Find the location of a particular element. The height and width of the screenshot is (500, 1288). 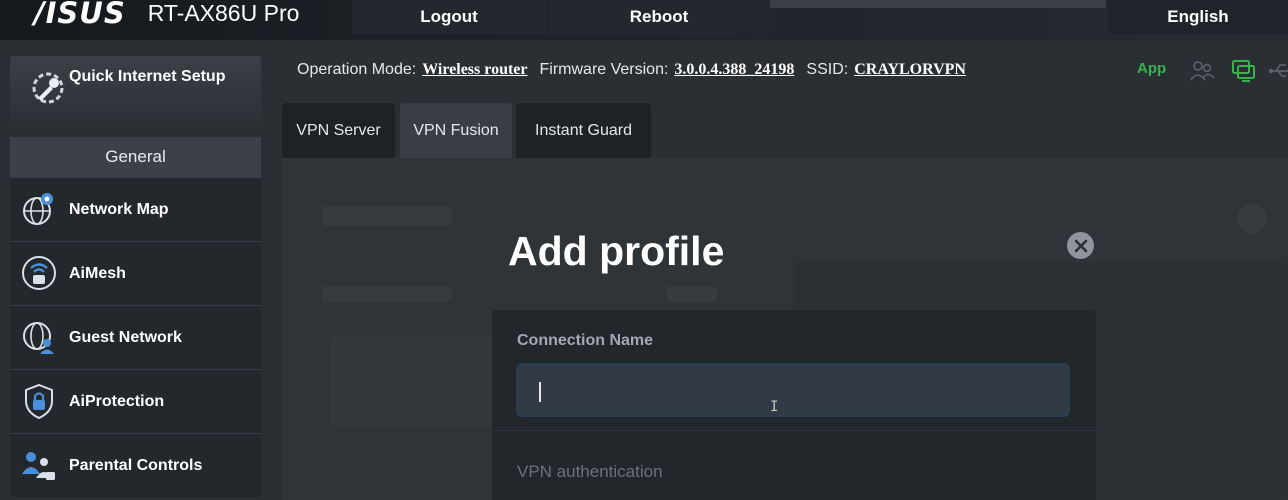

ssid-label: SSID: is located at coordinates (827, 69).